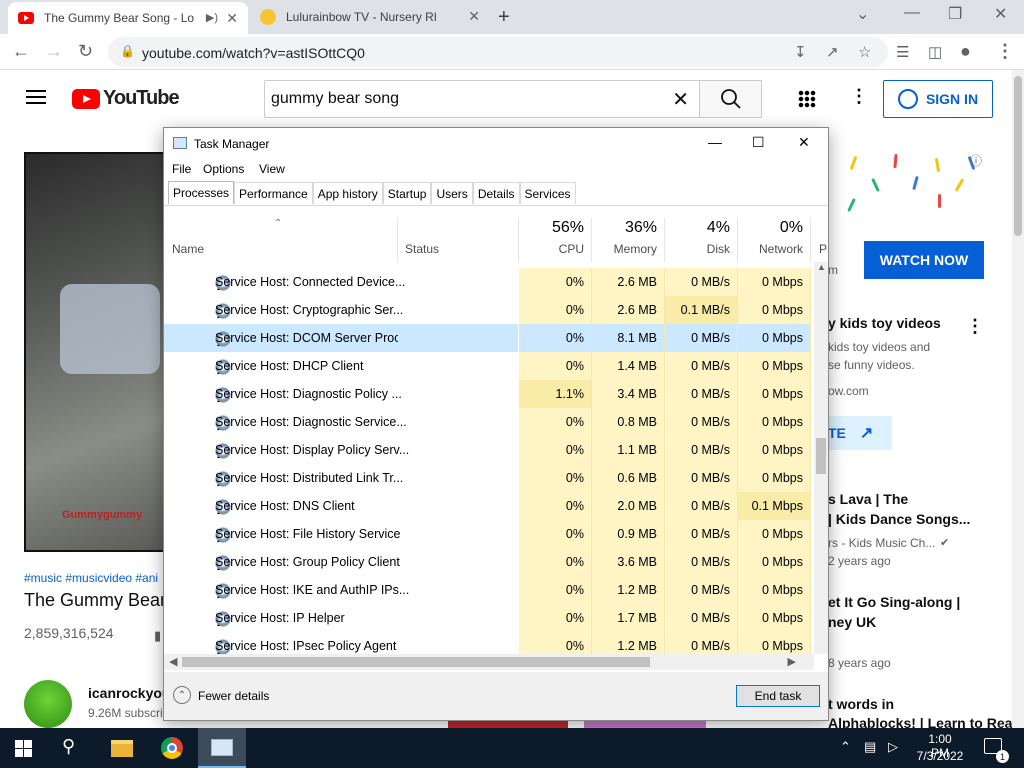 This screenshot has width=1024, height=768. I want to click on url-text: youtube.com/watch?v=astISOttCQ0, so click(253, 53).